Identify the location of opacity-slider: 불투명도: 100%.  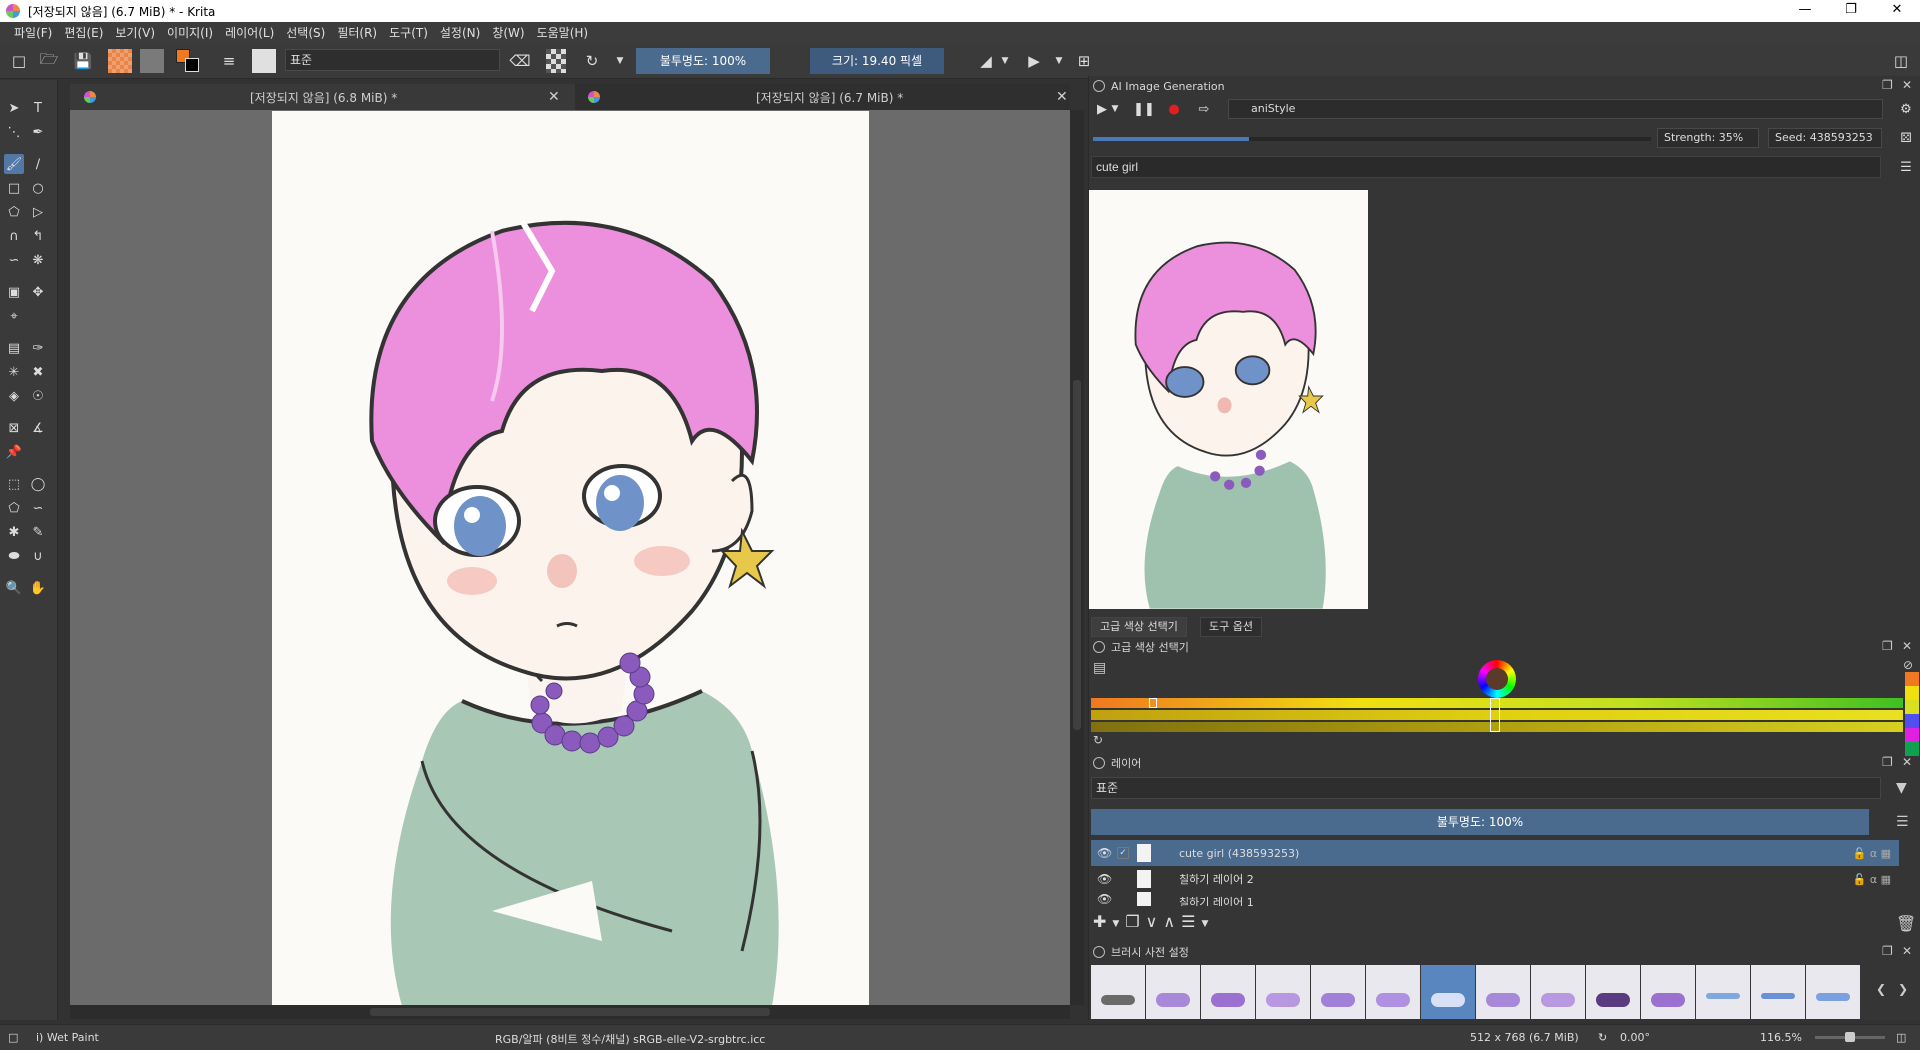
(703, 61).